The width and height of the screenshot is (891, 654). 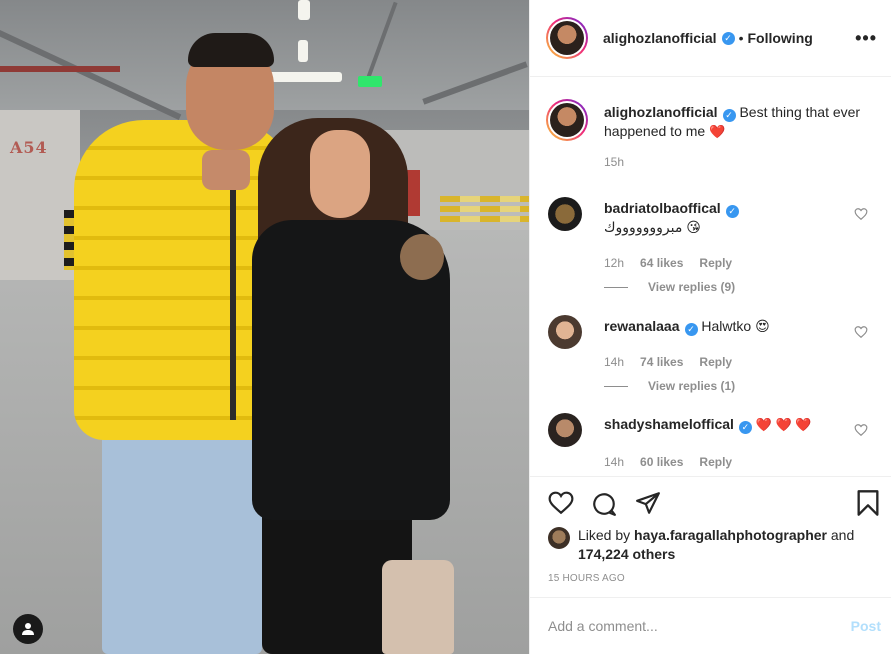 I want to click on woman-fur-hood, so click(x=422, y=257).